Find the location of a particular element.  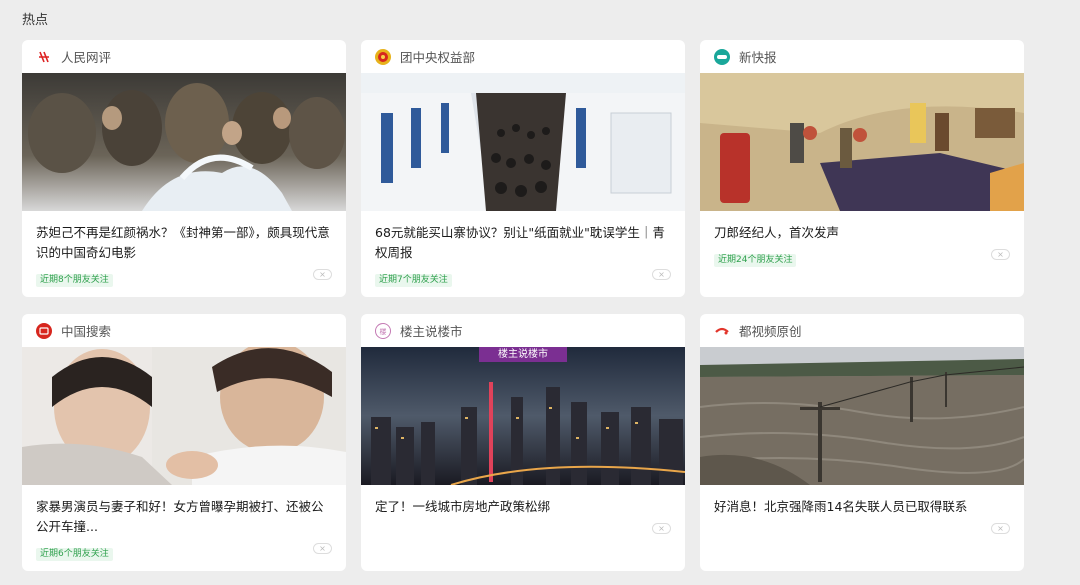

loushi-logo-icon: 楼 is located at coordinates (383, 330).